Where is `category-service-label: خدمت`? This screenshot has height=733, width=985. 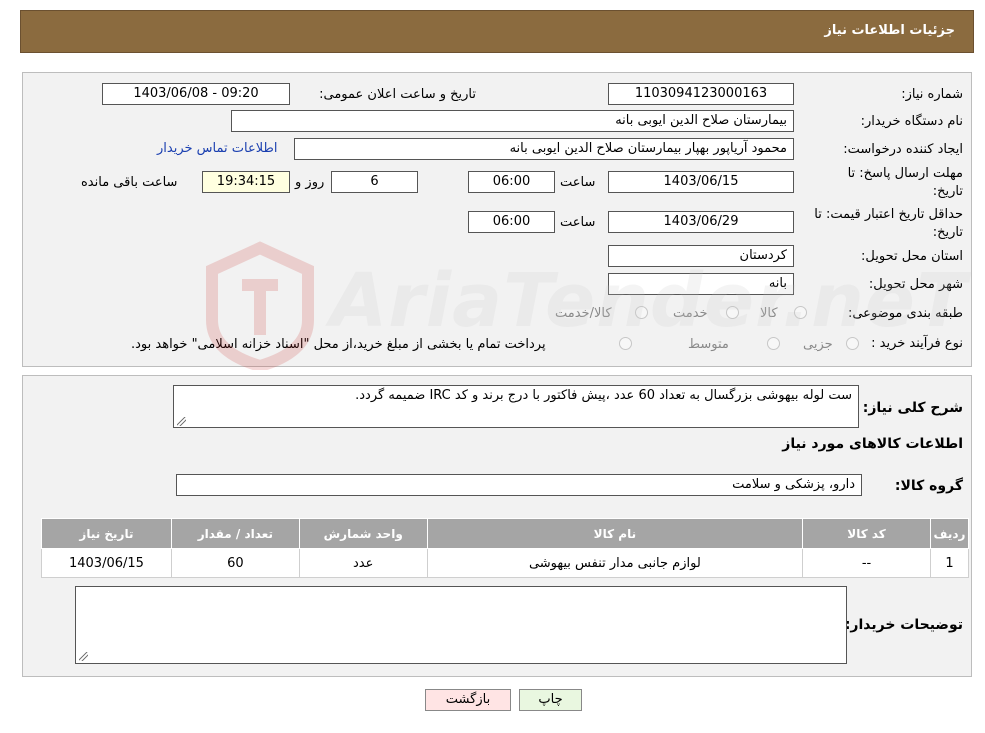 category-service-label: خدمت is located at coordinates (690, 313).